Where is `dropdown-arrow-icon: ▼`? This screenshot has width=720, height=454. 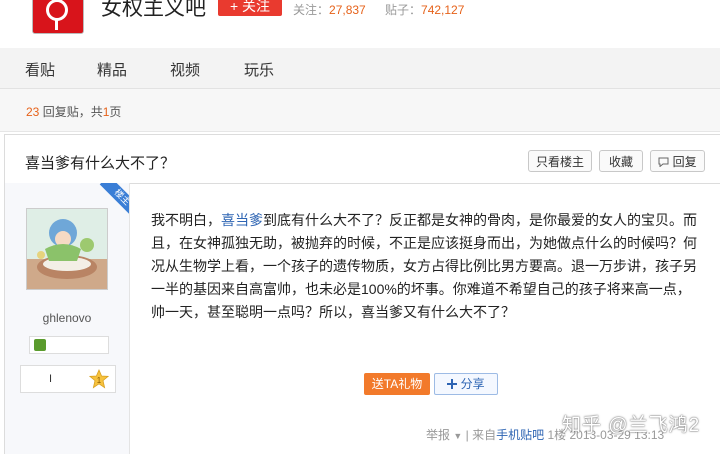
dropdown-arrow-icon: ▼ is located at coordinates (457, 436).